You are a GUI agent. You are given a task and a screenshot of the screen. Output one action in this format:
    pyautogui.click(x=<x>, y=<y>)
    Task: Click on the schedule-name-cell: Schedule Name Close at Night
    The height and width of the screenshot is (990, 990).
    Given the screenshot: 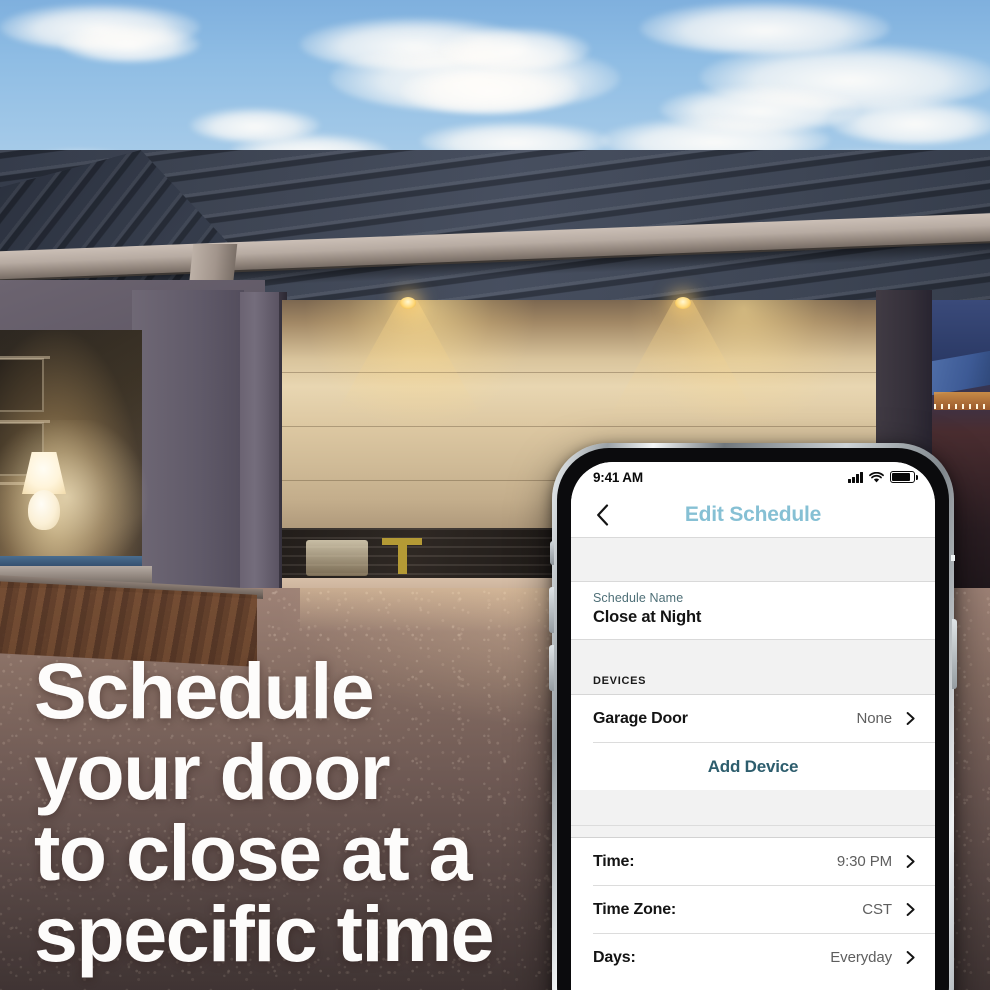 What is the action you would take?
    pyautogui.click(x=753, y=611)
    